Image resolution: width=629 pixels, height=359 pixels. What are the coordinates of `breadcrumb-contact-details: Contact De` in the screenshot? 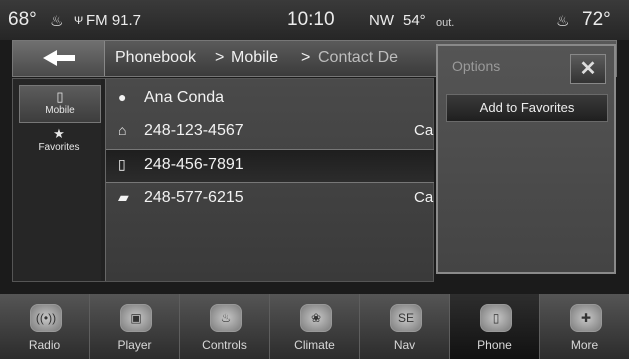 It's located at (358, 57).